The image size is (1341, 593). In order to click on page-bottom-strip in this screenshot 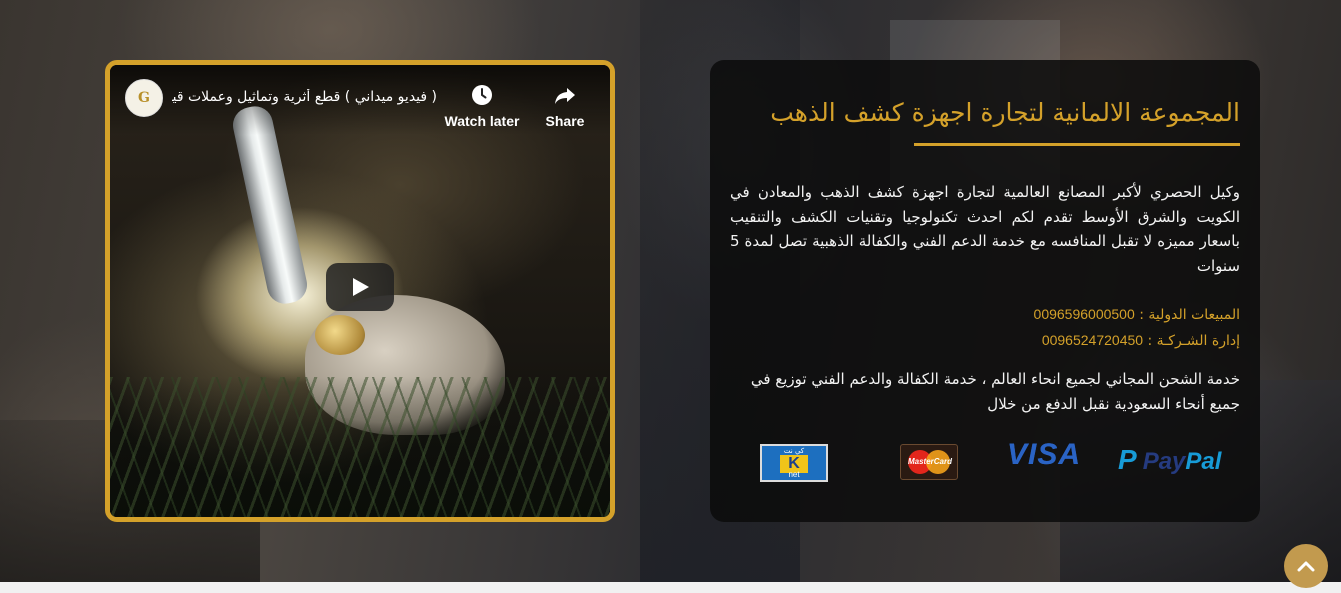, I will do `click(670, 587)`.